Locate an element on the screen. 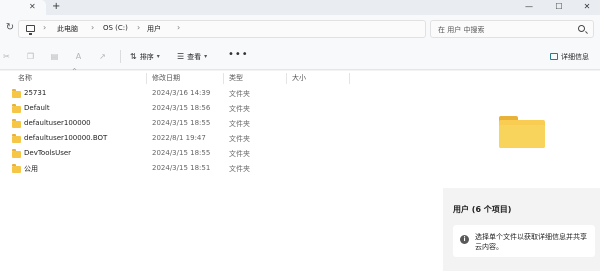  file-row: Default 2024/3/15 18:56 文件夹 is located at coordinates (162, 110).